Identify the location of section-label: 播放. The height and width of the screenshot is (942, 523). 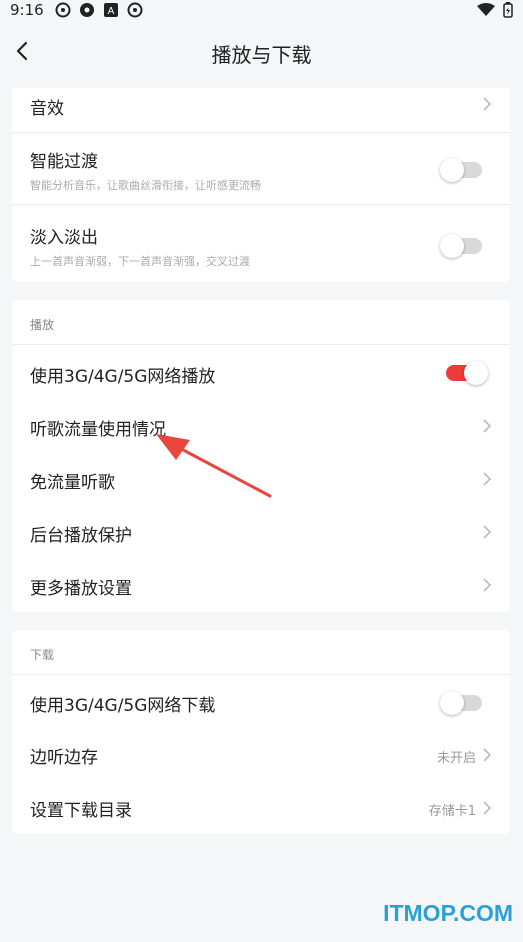
(42, 325).